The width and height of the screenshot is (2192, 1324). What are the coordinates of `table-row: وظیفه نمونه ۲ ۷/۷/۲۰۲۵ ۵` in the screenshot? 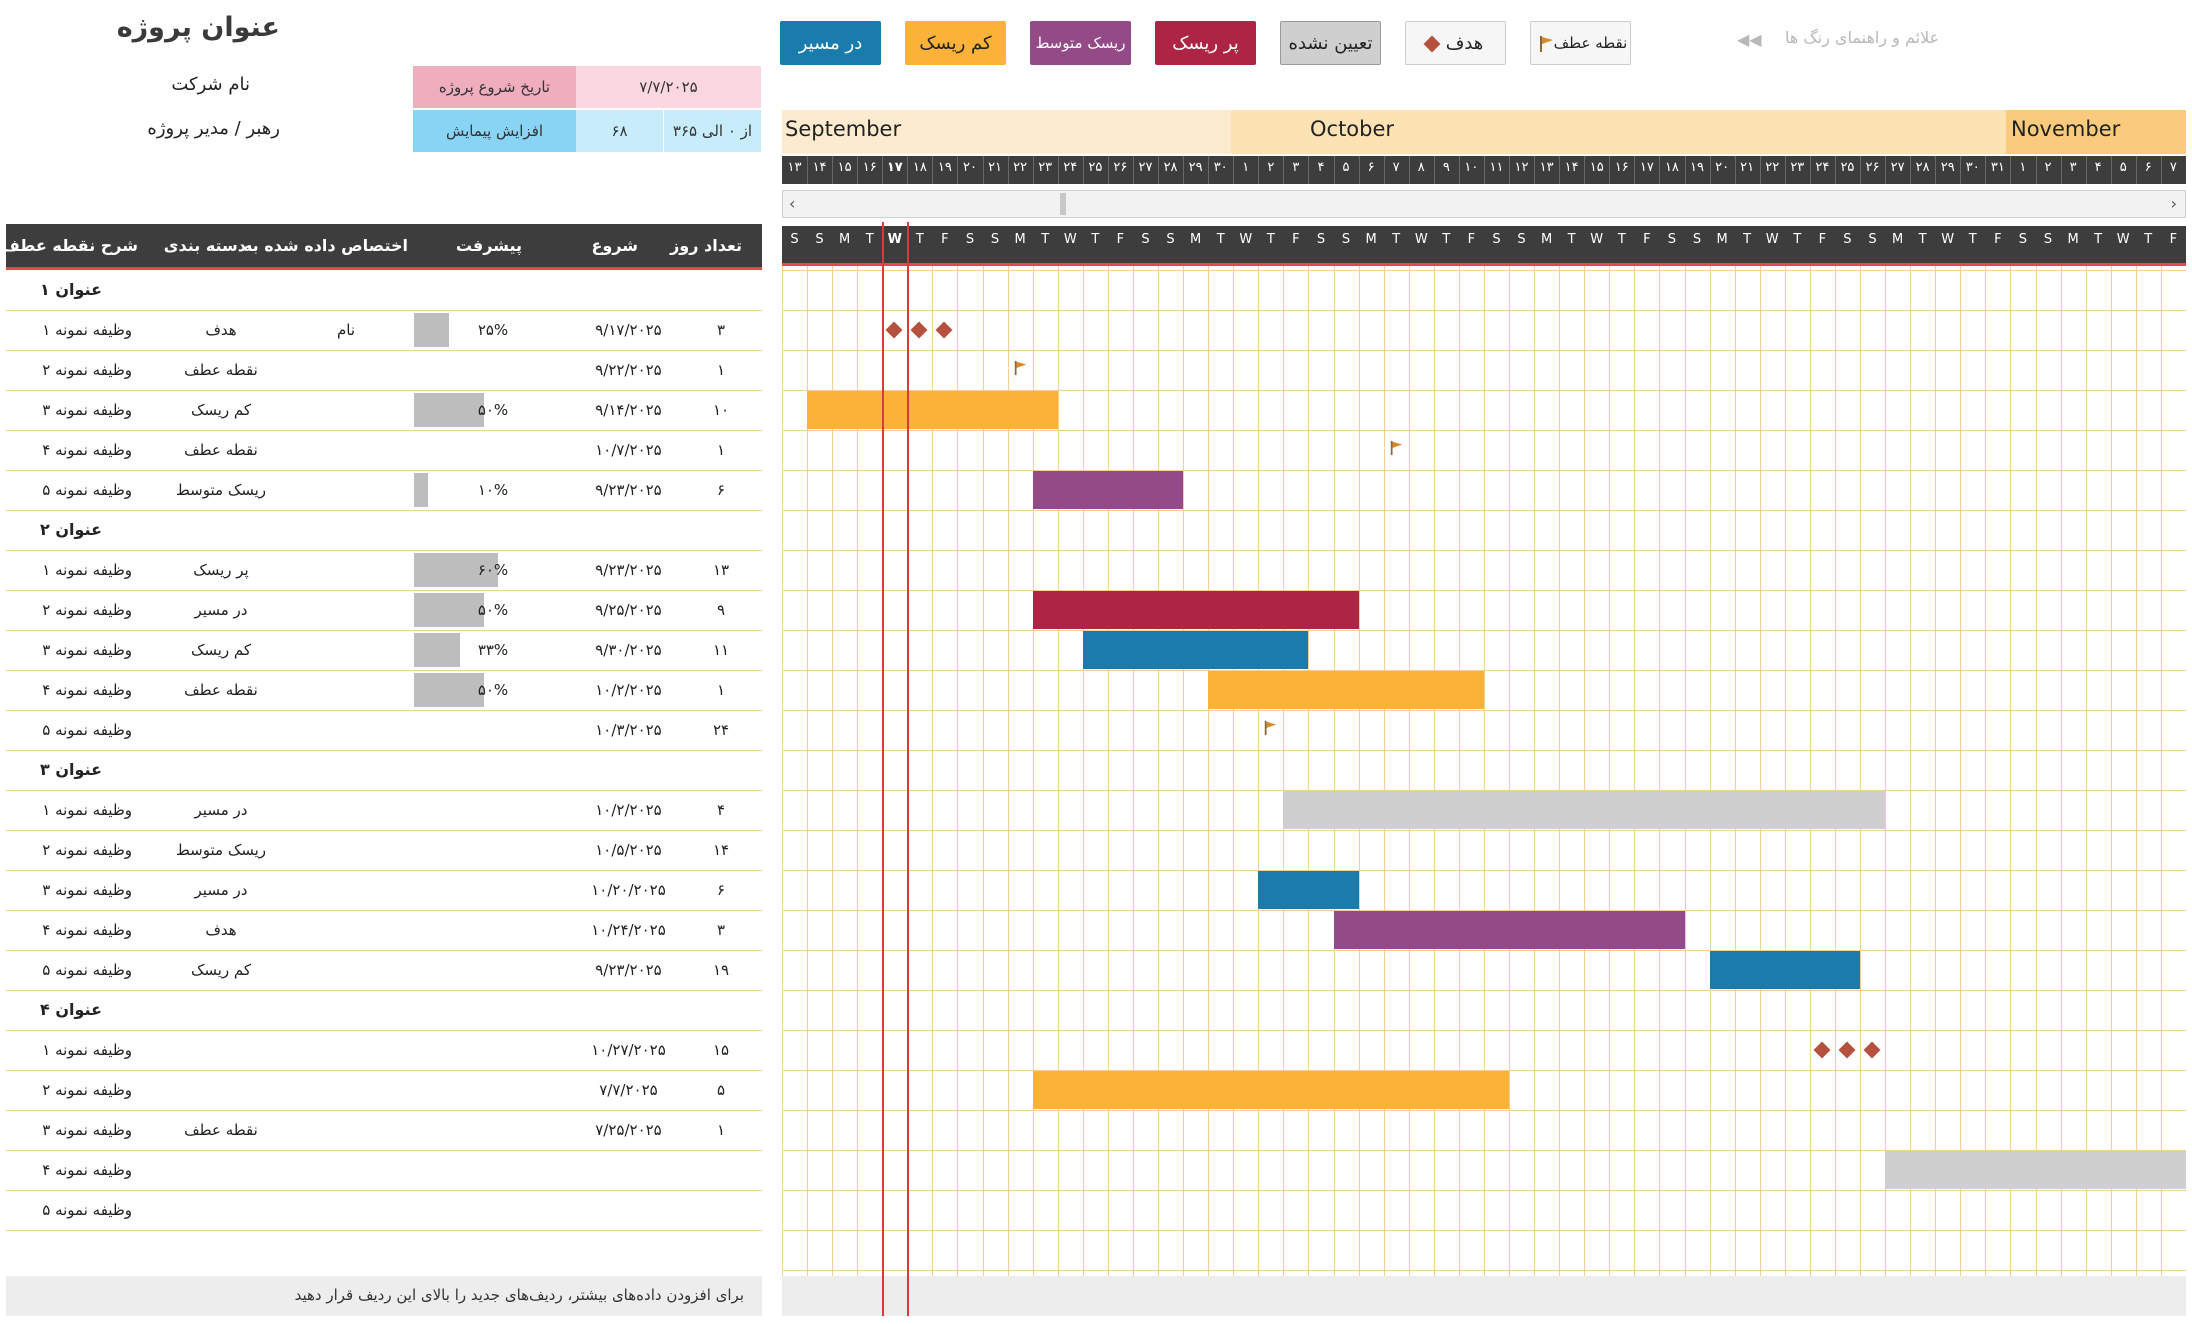 It's located at (384, 1090).